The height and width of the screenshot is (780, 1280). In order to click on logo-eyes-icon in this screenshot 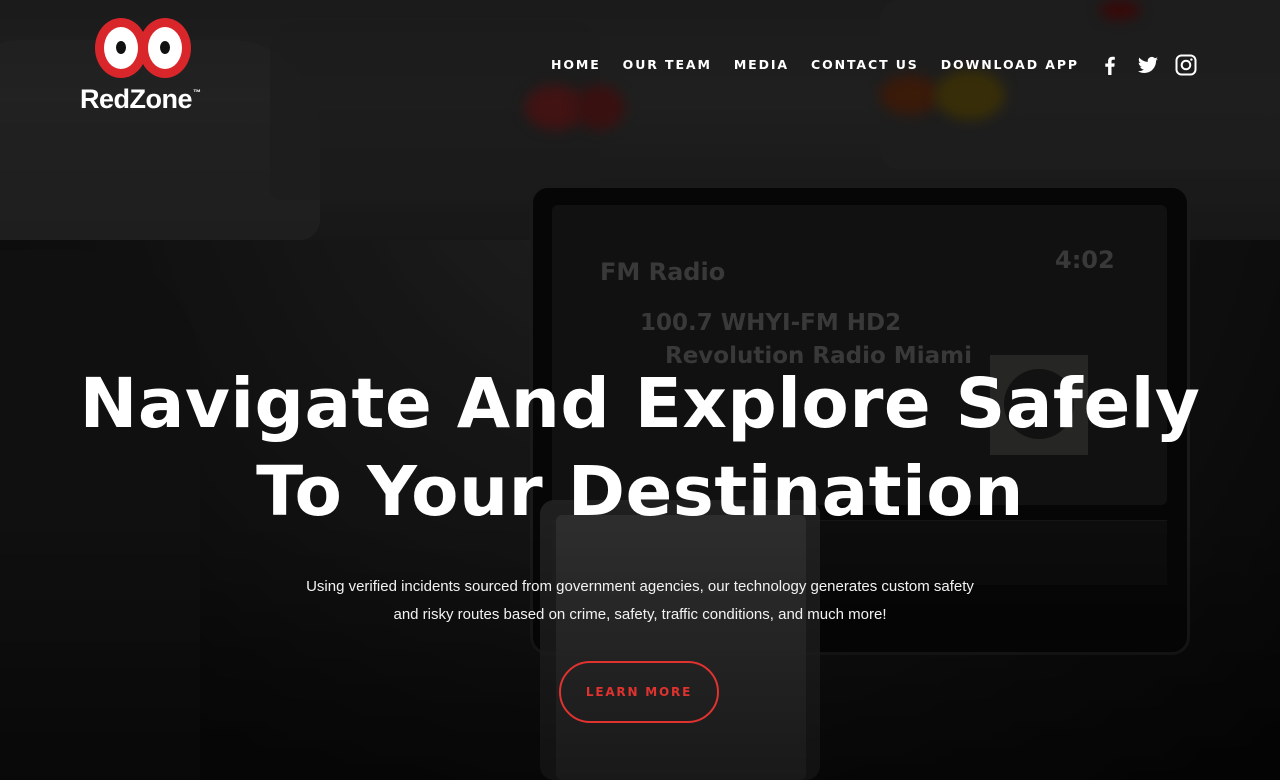, I will do `click(143, 49)`.